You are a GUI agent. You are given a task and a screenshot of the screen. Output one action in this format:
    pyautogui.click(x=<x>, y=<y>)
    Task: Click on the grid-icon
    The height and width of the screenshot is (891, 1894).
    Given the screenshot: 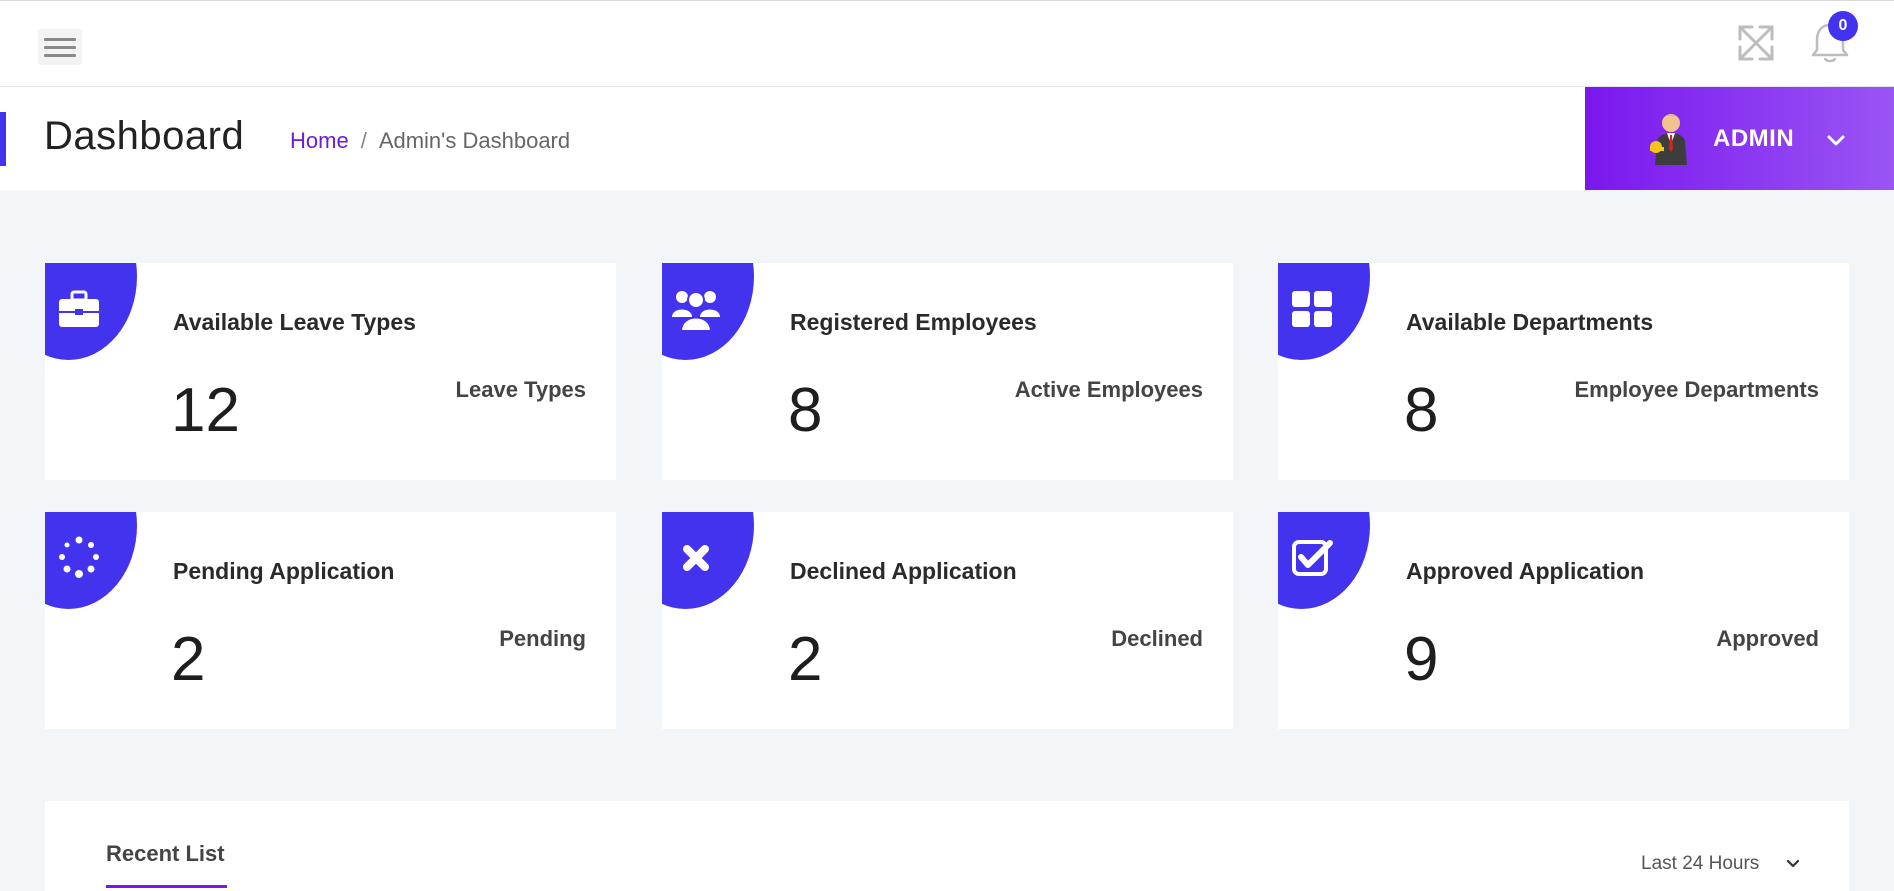 What is the action you would take?
    pyautogui.click(x=1312, y=309)
    